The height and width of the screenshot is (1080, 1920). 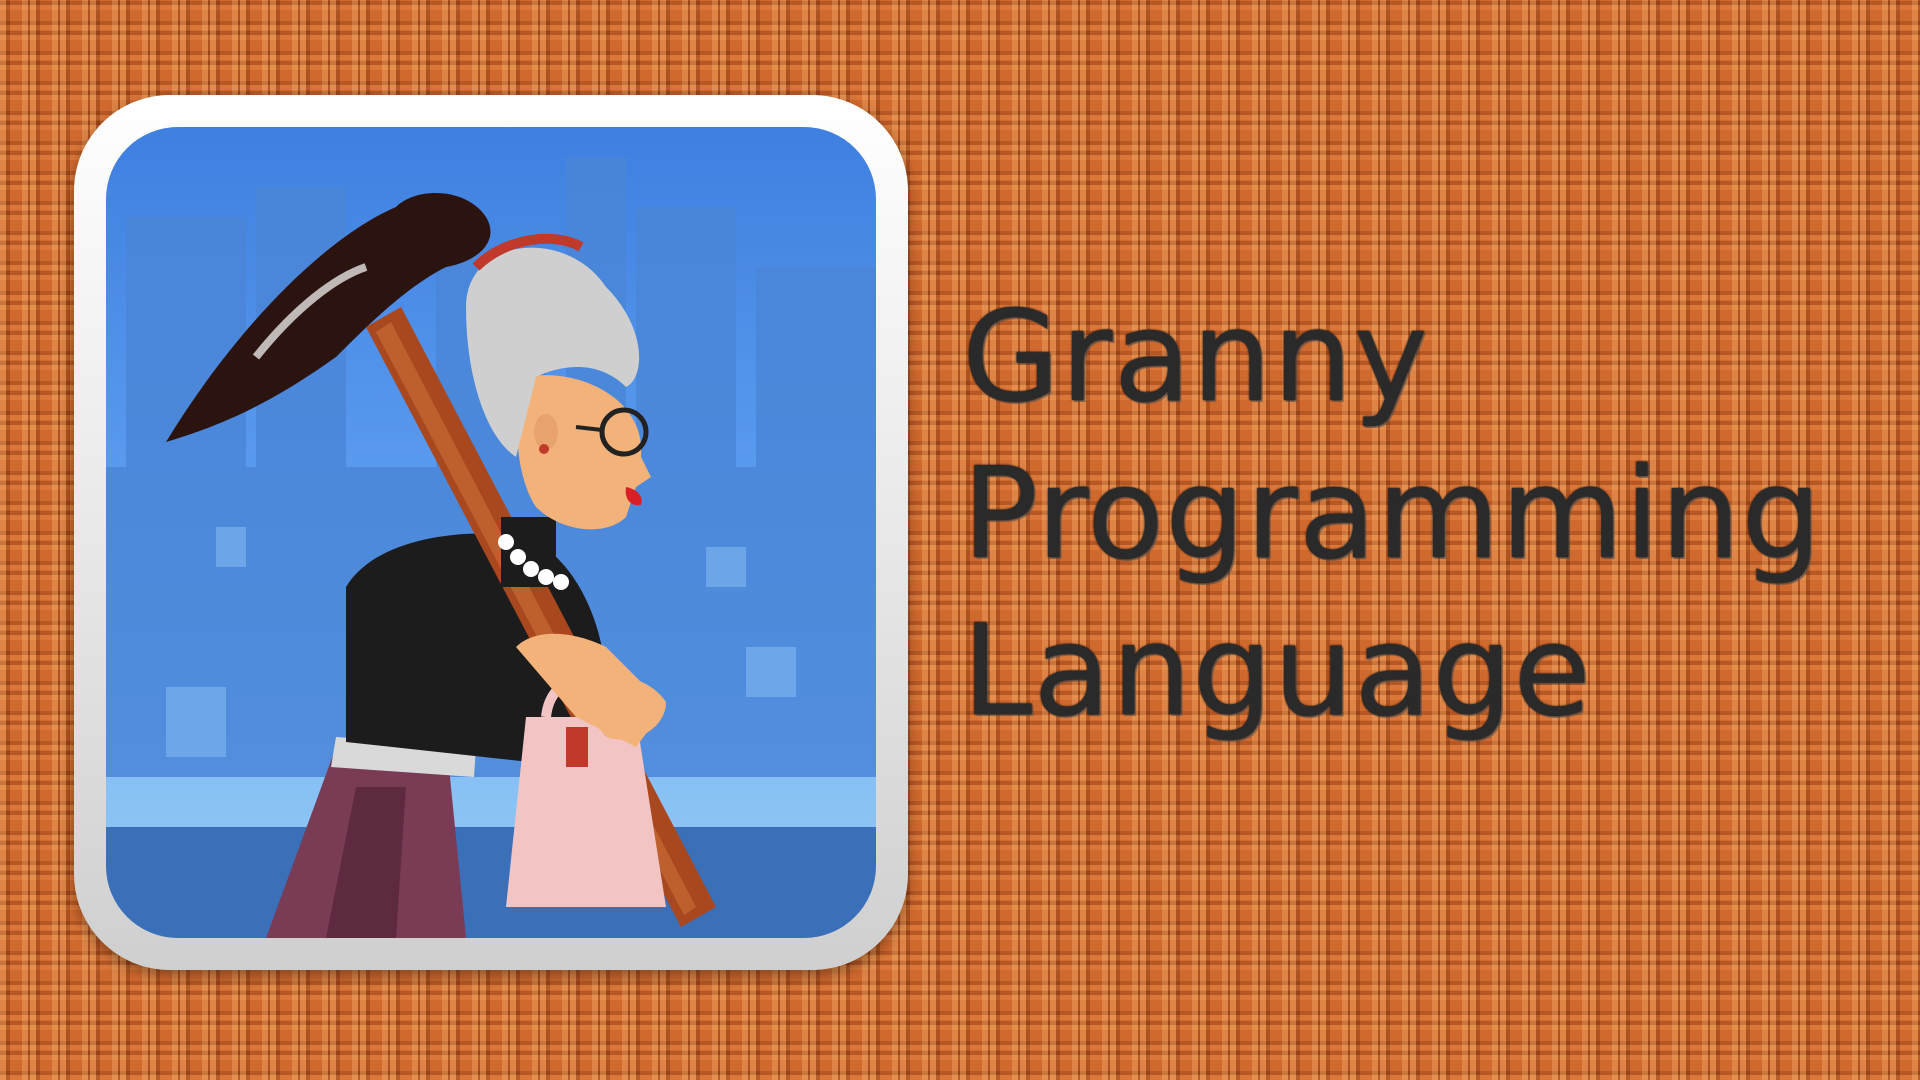 What do you see at coordinates (1195, 356) in the screenshot?
I see `title-line-1: Granny` at bounding box center [1195, 356].